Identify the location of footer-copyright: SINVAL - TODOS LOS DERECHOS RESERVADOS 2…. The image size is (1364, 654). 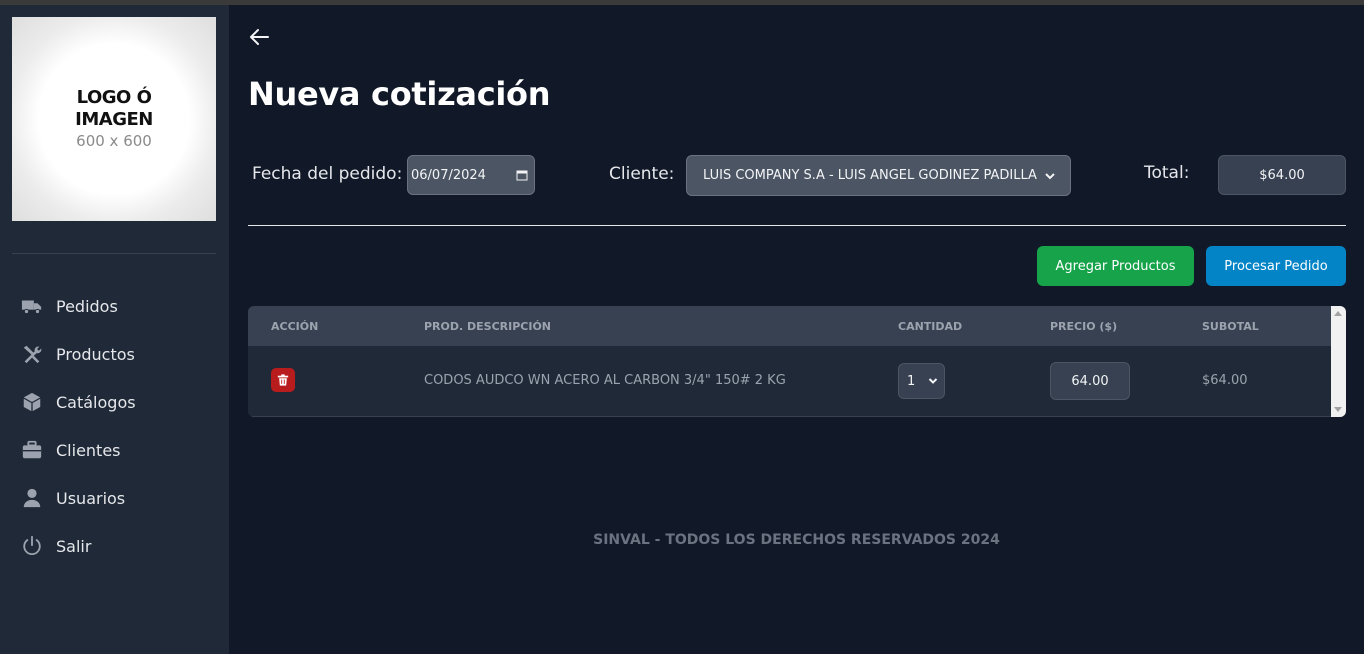
(796, 540).